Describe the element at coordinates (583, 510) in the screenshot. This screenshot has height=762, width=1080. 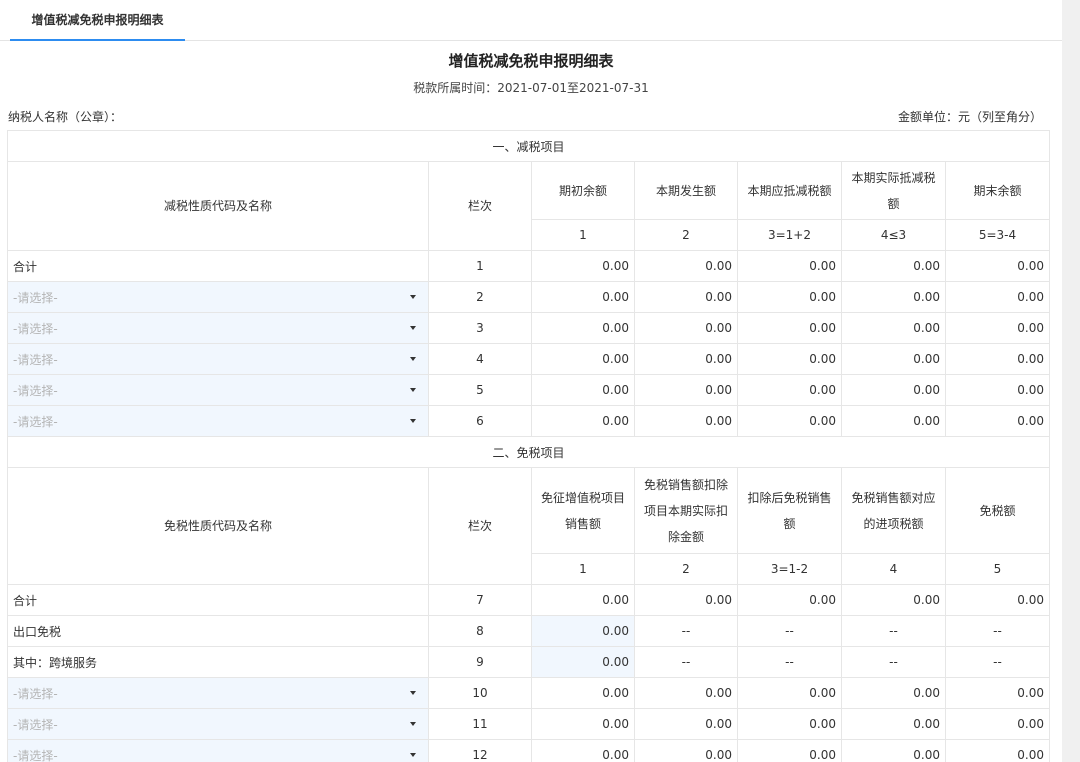
I see `column-header: 免征增值税项目销售额` at that location.